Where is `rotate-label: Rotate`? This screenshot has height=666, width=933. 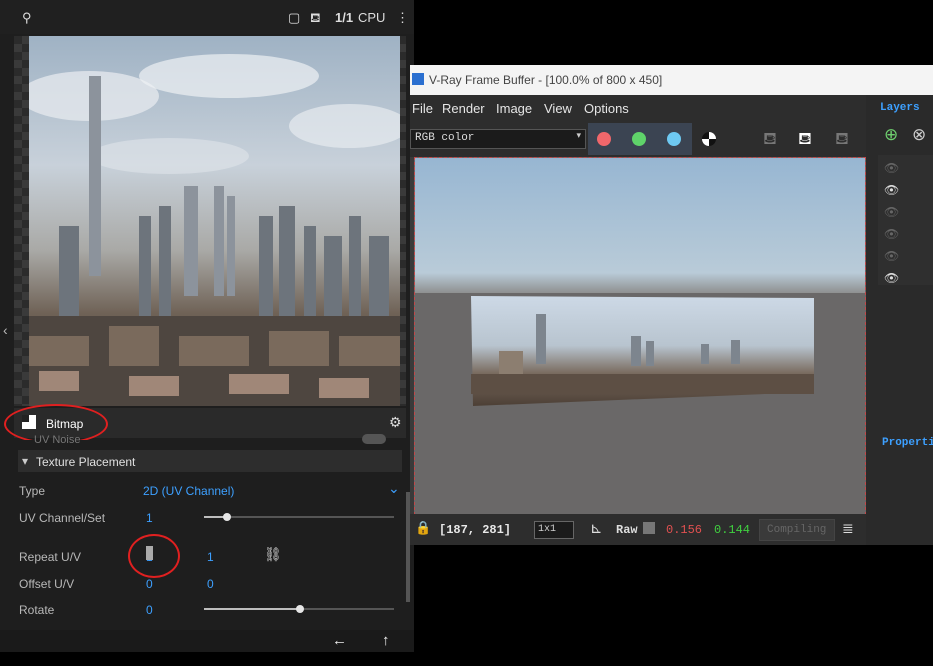
rotate-label: Rotate is located at coordinates (37, 610).